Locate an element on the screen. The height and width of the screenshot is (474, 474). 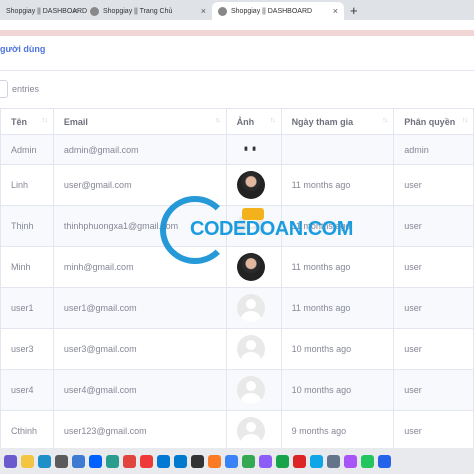
cell-email: user@gmail.com is located at coordinates (139, 185).